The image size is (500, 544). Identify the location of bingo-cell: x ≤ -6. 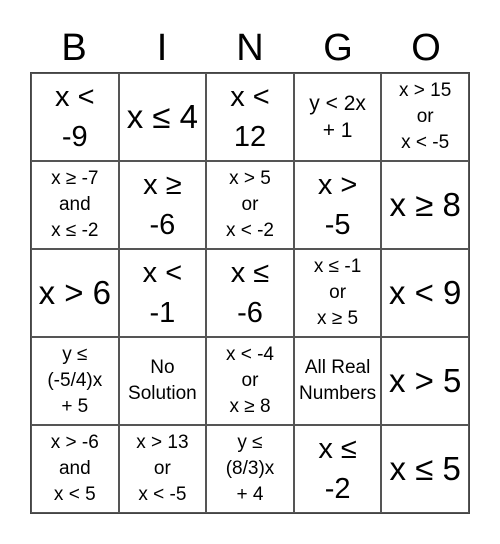
(250, 293).